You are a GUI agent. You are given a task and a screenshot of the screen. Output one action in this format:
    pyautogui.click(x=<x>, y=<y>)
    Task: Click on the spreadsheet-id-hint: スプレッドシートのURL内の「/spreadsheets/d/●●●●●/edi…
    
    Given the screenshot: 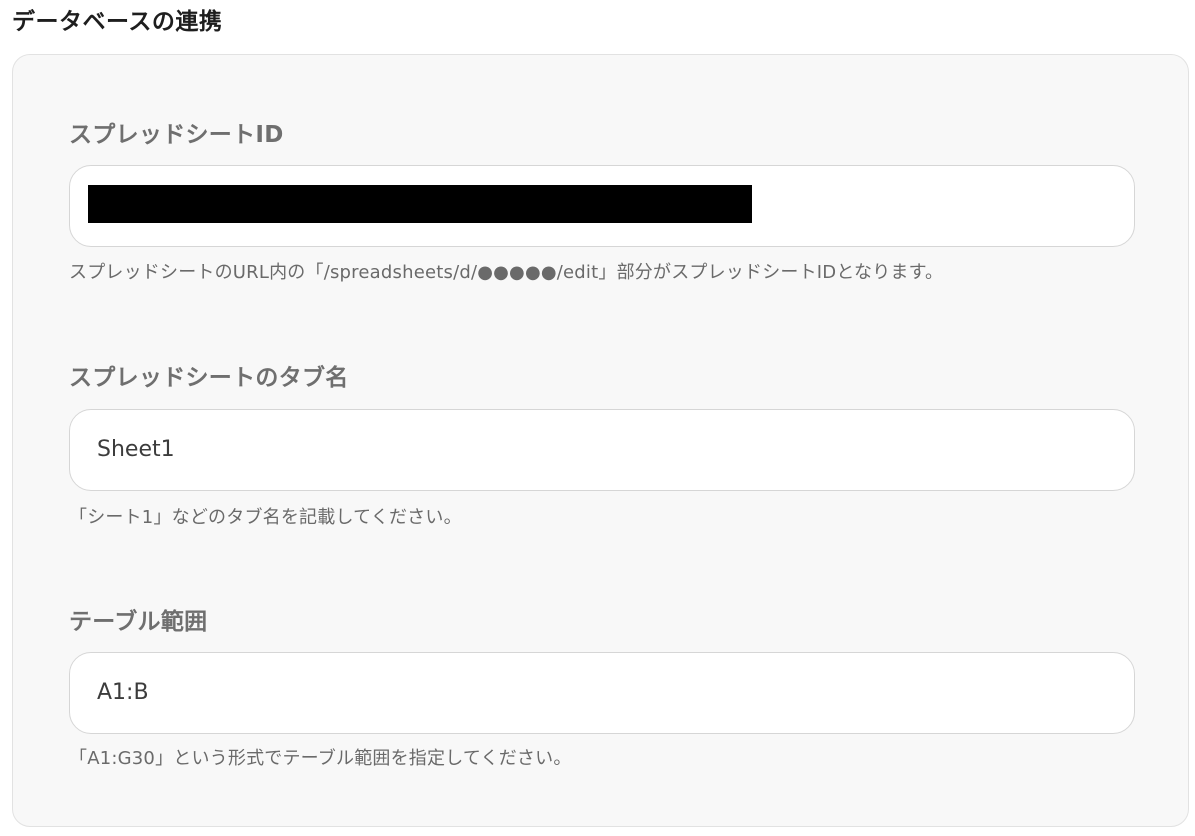 What is the action you would take?
    pyautogui.click(x=506, y=272)
    